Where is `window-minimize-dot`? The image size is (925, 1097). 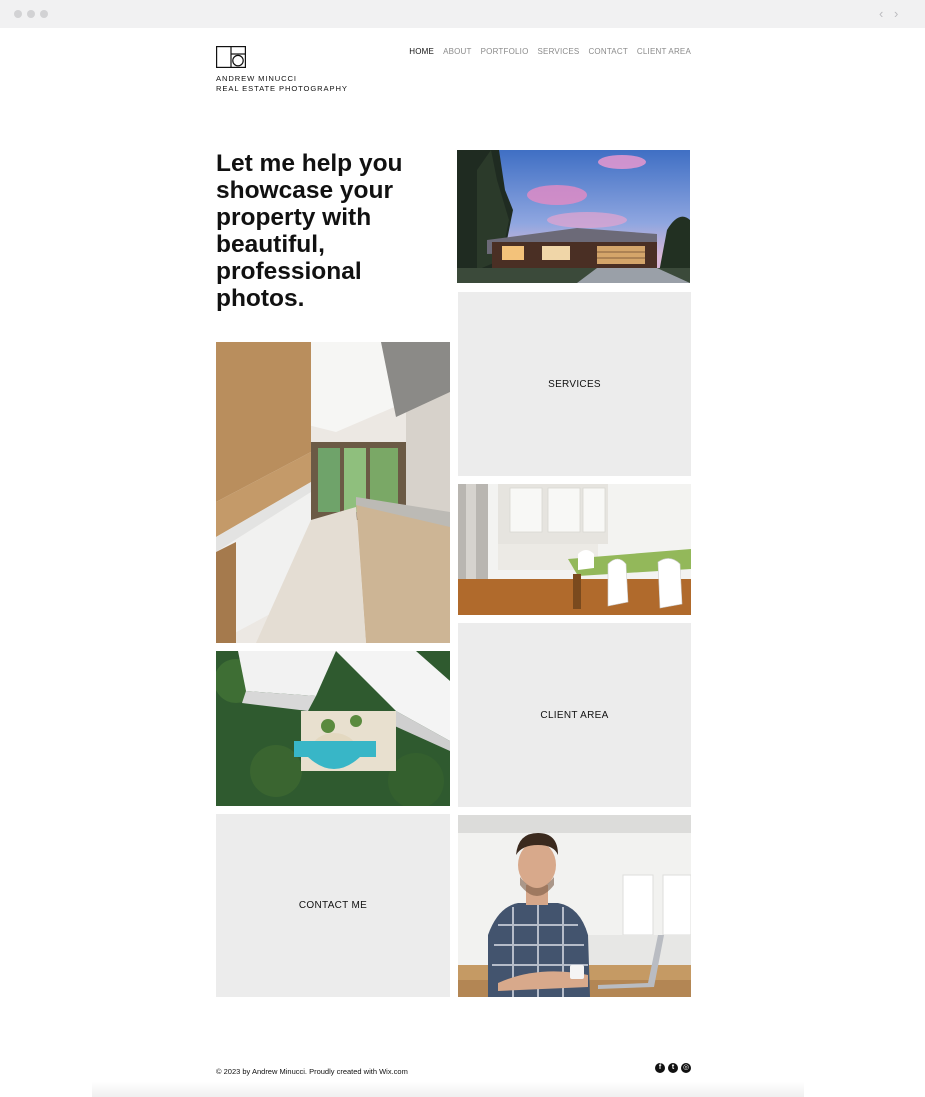 window-minimize-dot is located at coordinates (31, 14).